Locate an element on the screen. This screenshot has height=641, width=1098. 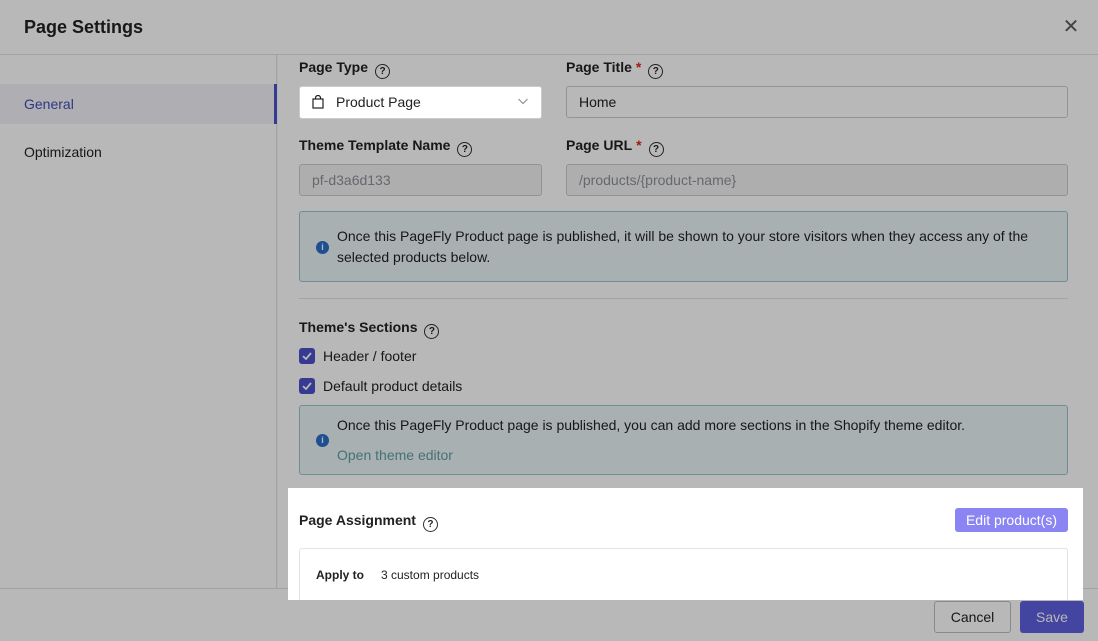
cancel-button: Cancel is located at coordinates (972, 617).